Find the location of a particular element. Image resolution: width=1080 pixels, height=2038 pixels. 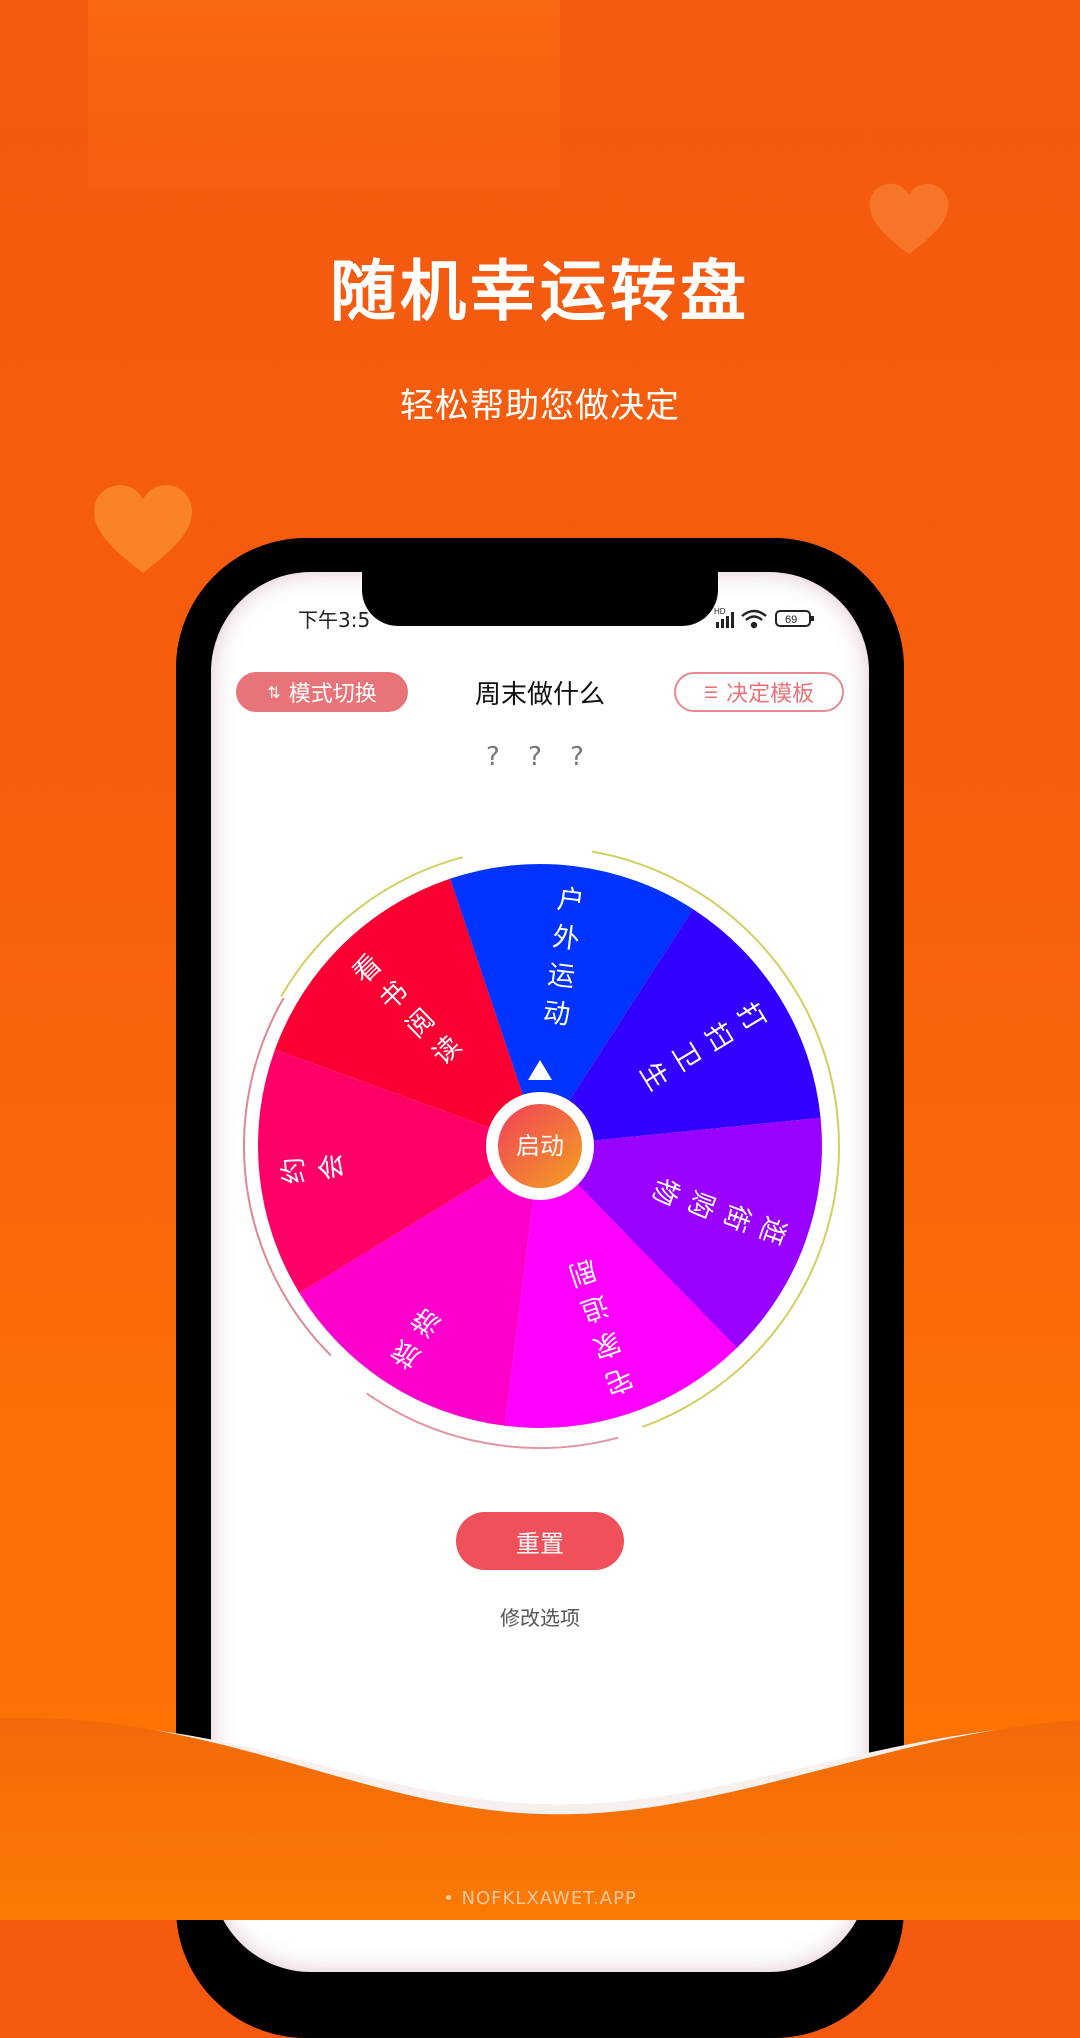

promo-banner-rect is located at coordinates (324, 95).